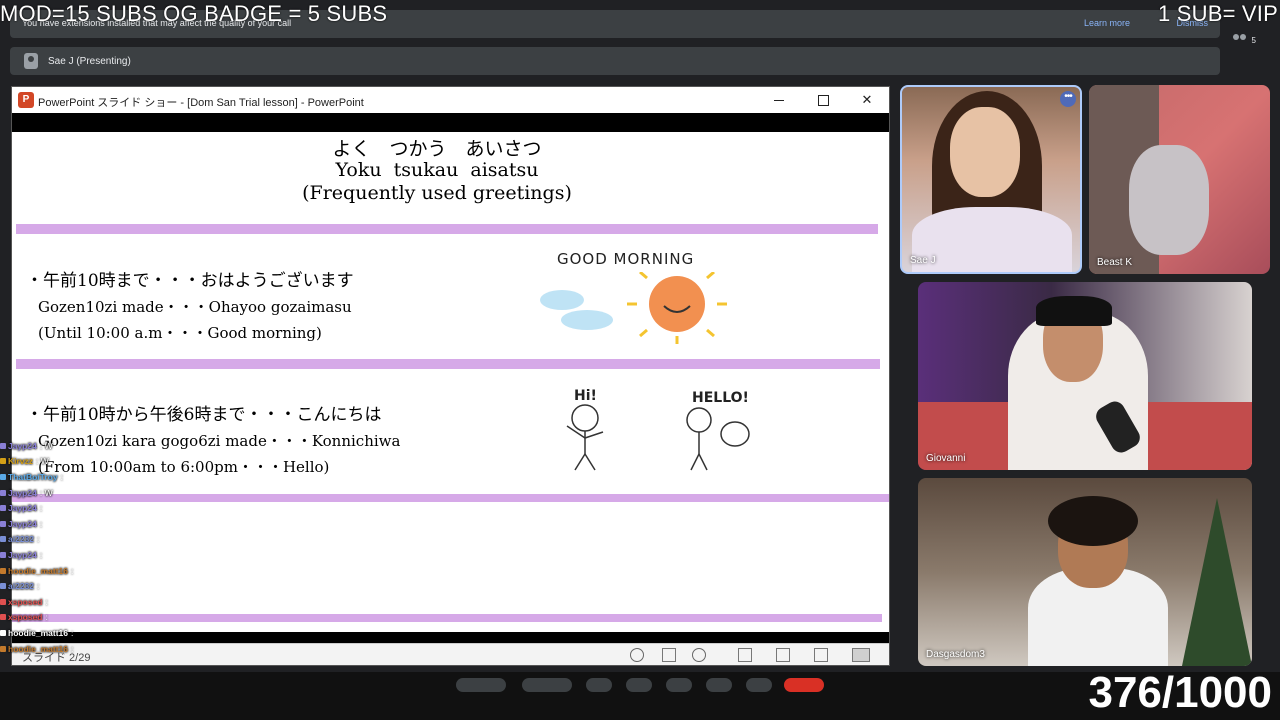  Describe the element at coordinates (1107, 23) in the screenshot. I see `learn-more-link: Learn more` at that location.